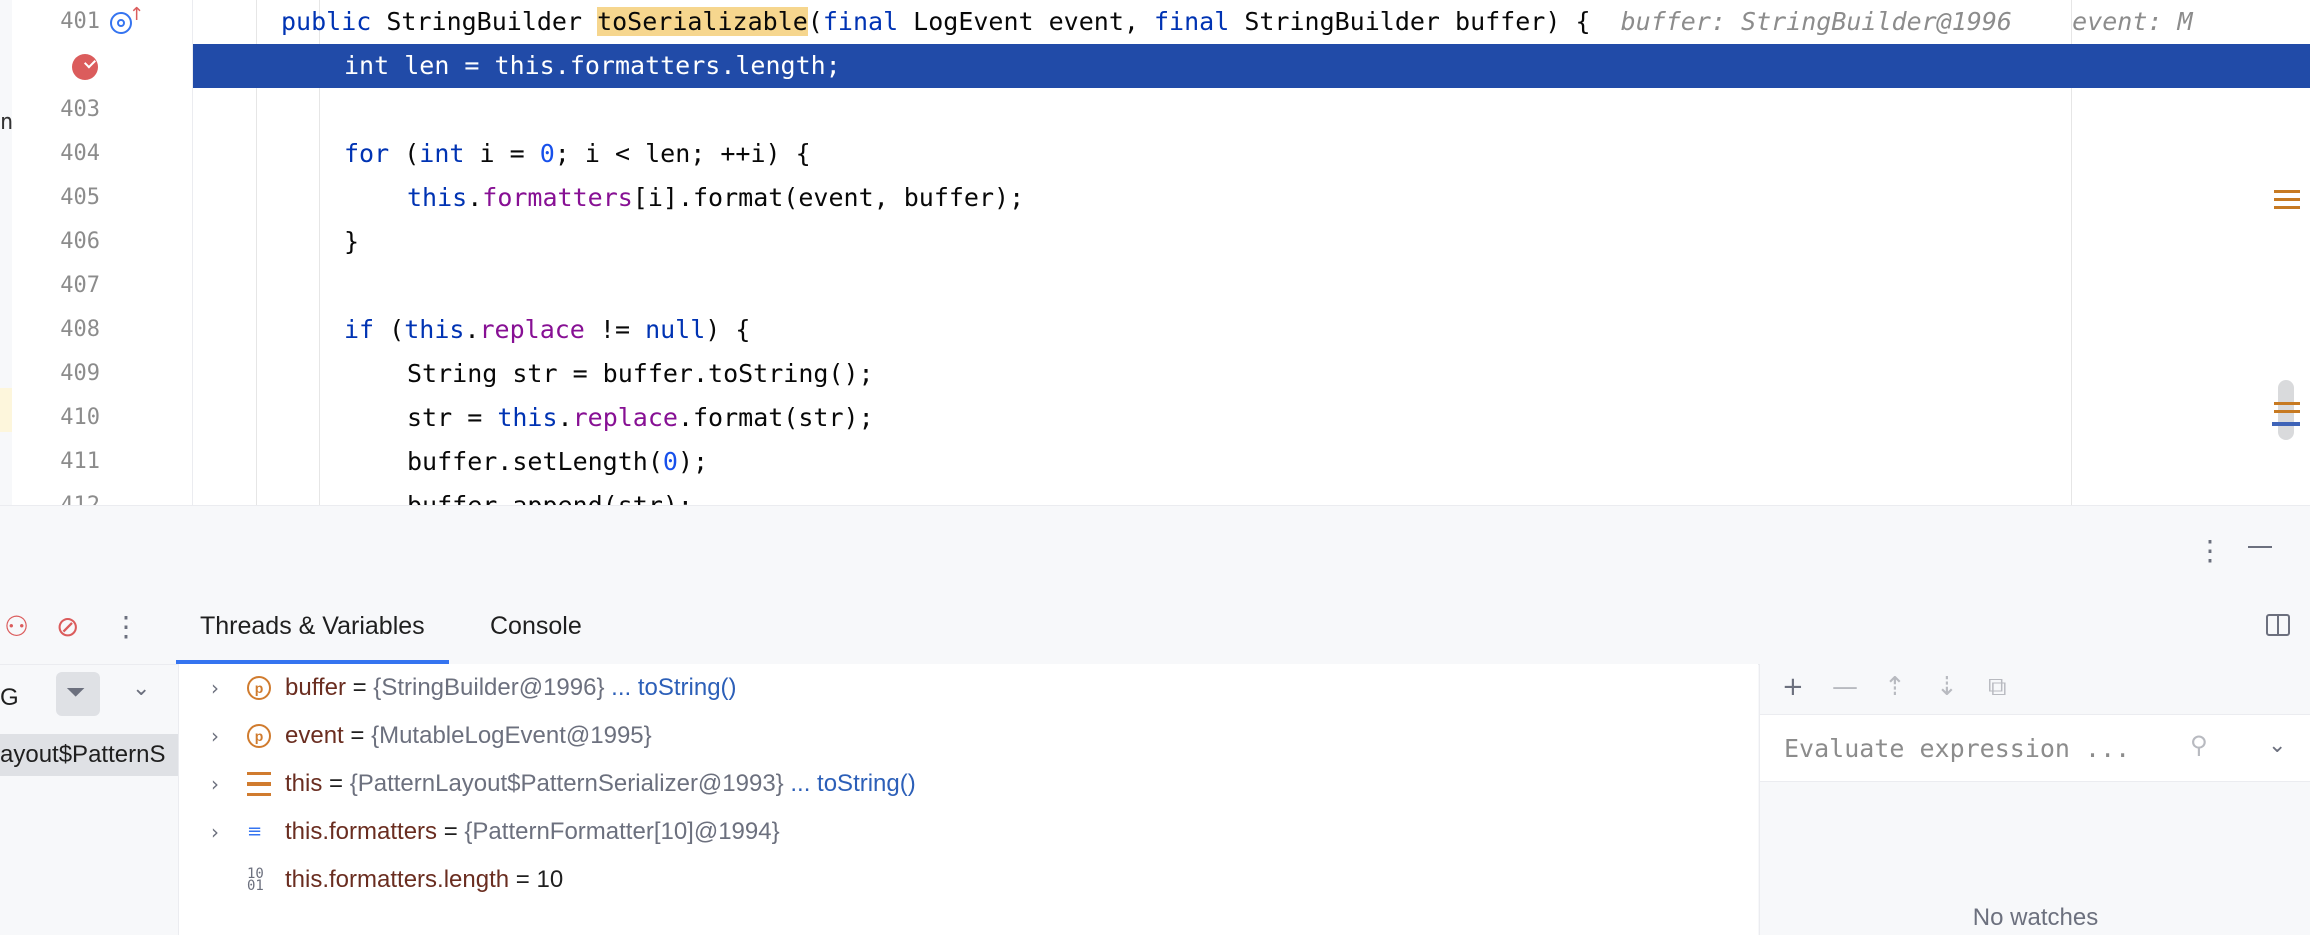 The height and width of the screenshot is (935, 2310). Describe the element at coordinates (536, 626) in the screenshot. I see `tab-console: Console` at that location.